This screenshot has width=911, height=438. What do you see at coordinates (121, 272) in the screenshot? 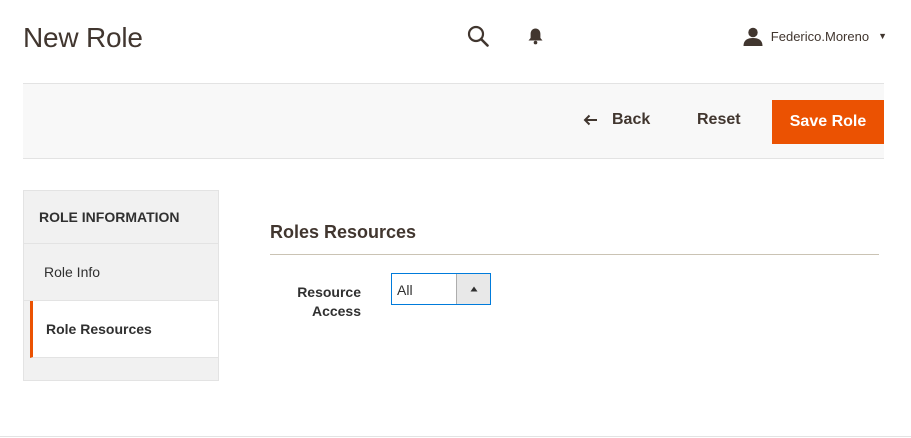
I see `sidebar-item-role-info: Role Info` at bounding box center [121, 272].